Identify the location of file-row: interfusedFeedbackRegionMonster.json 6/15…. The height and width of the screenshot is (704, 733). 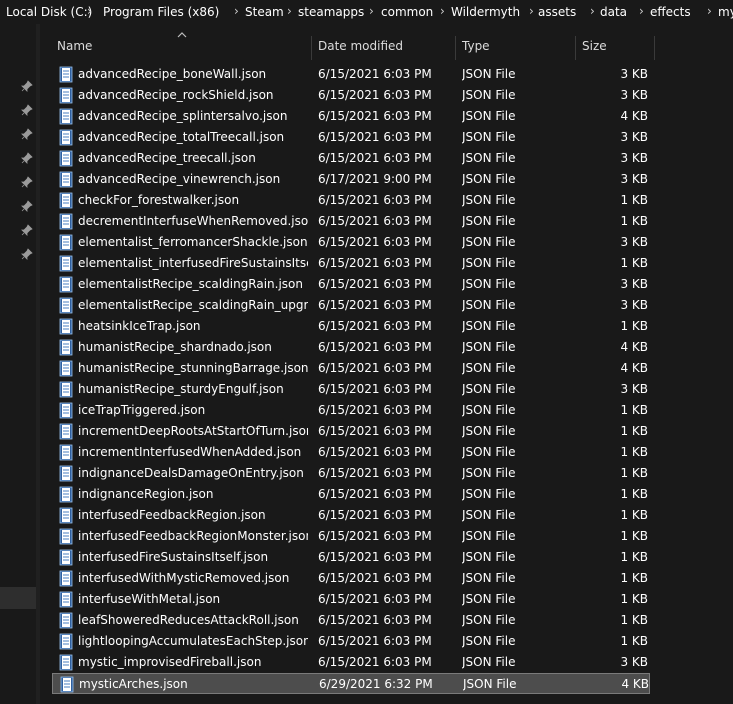
(351, 536).